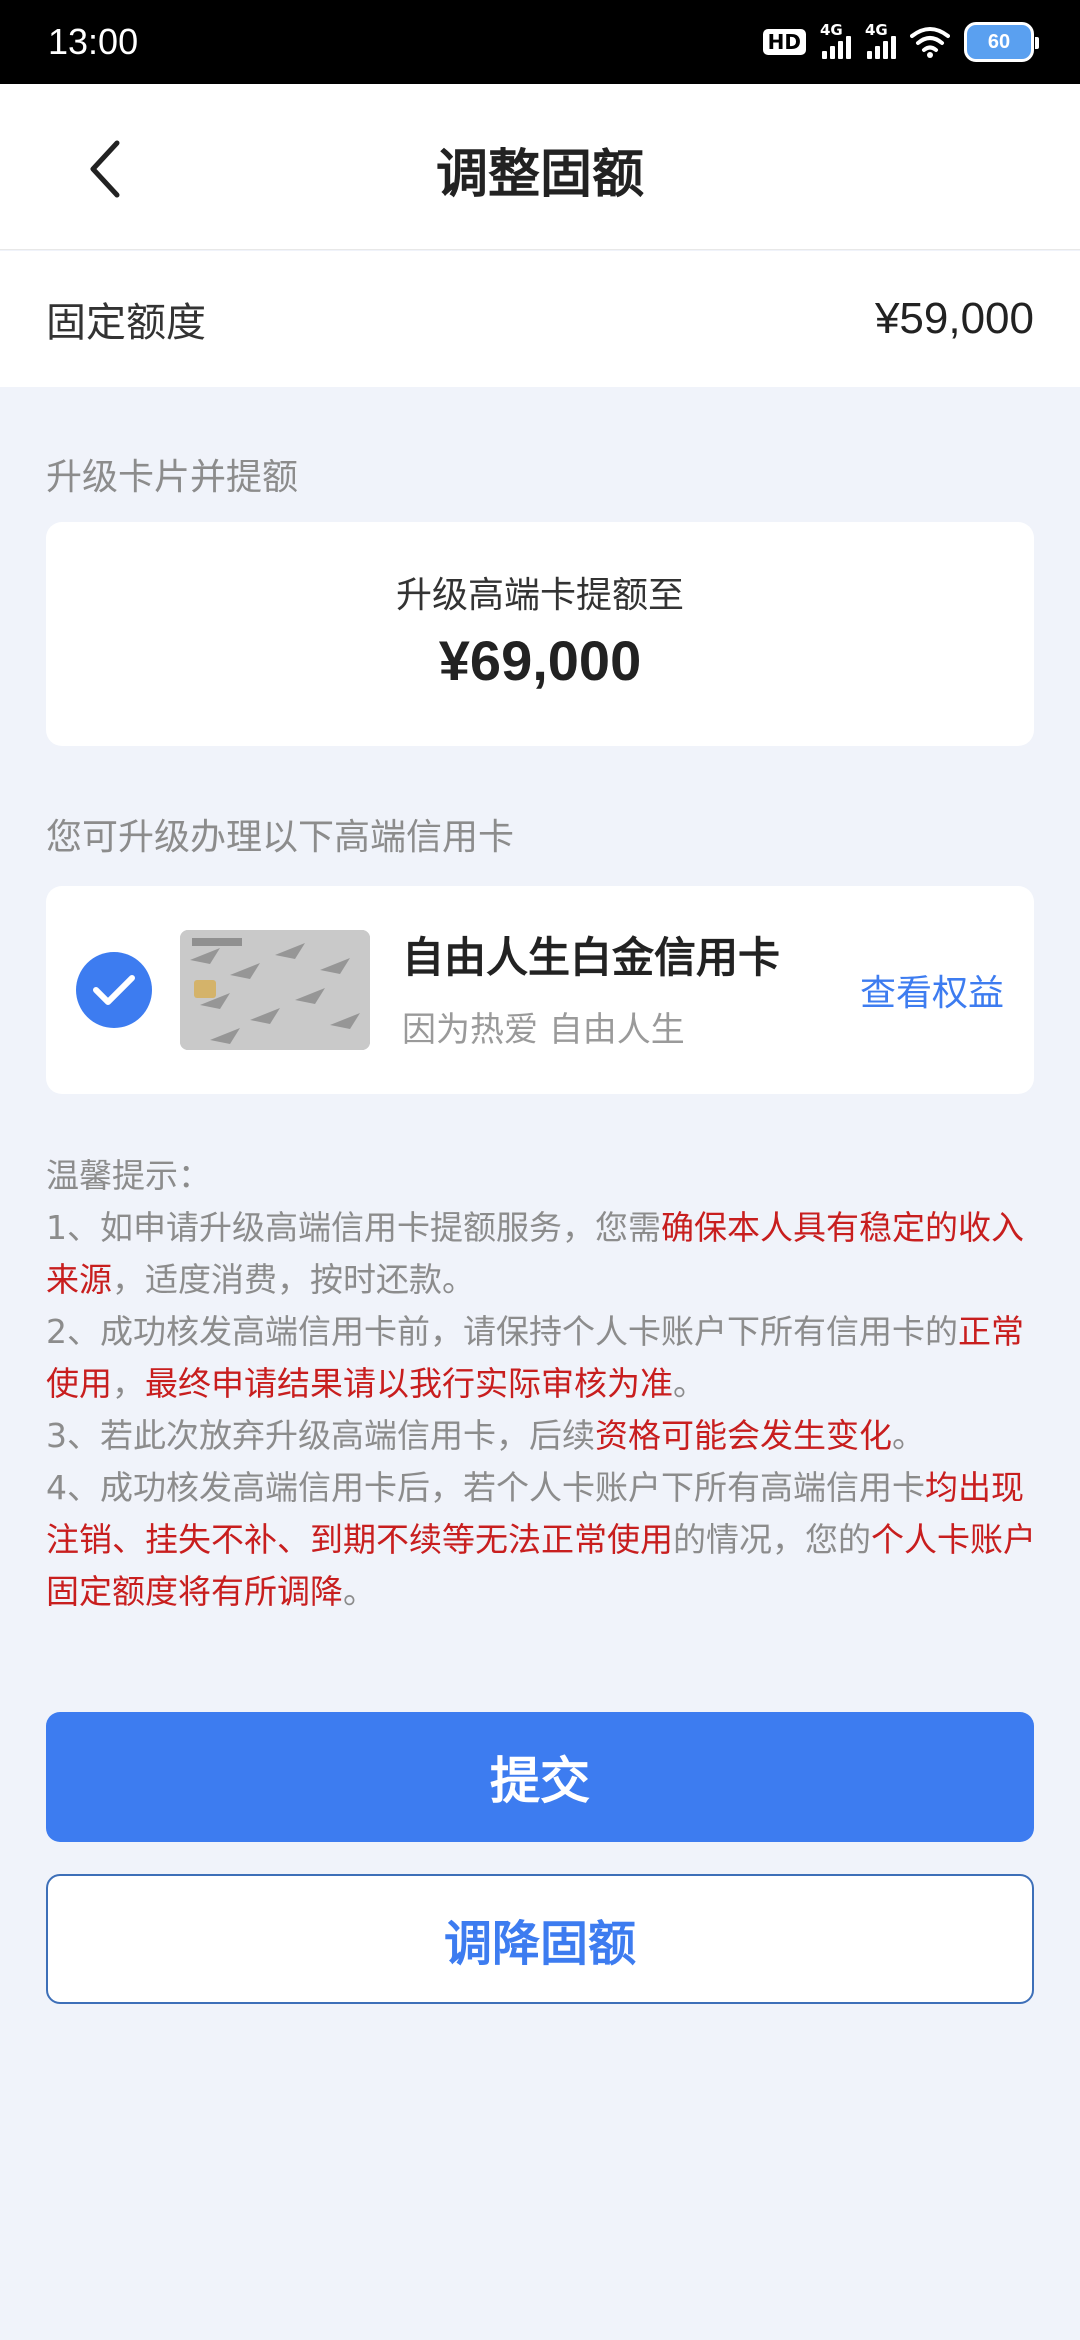 The image size is (1080, 2340). I want to click on checkmark-icon, so click(114, 990).